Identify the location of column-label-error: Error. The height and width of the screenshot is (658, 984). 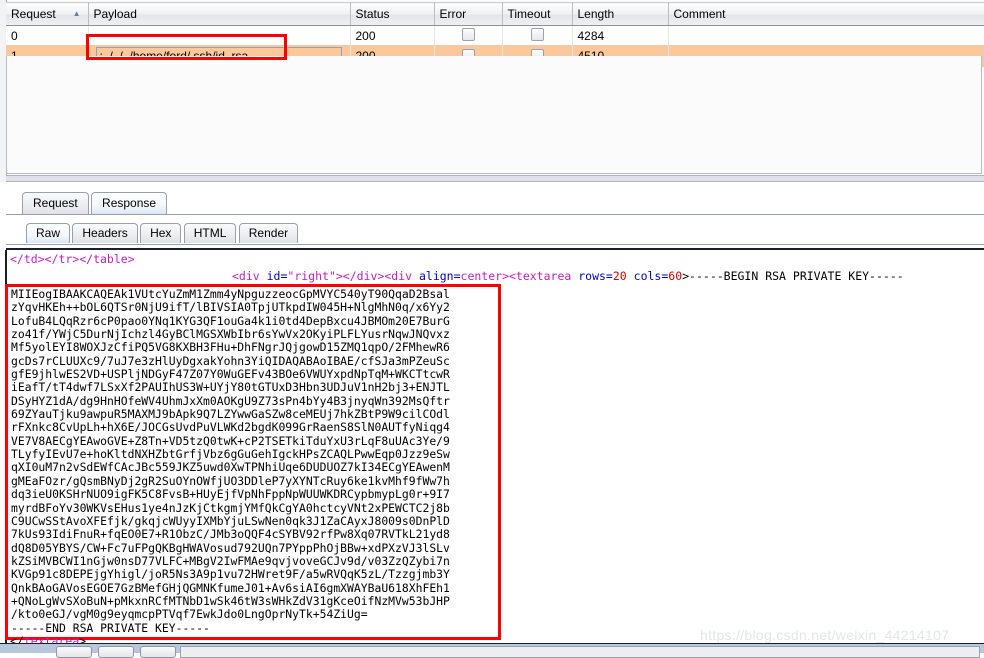
(453, 13).